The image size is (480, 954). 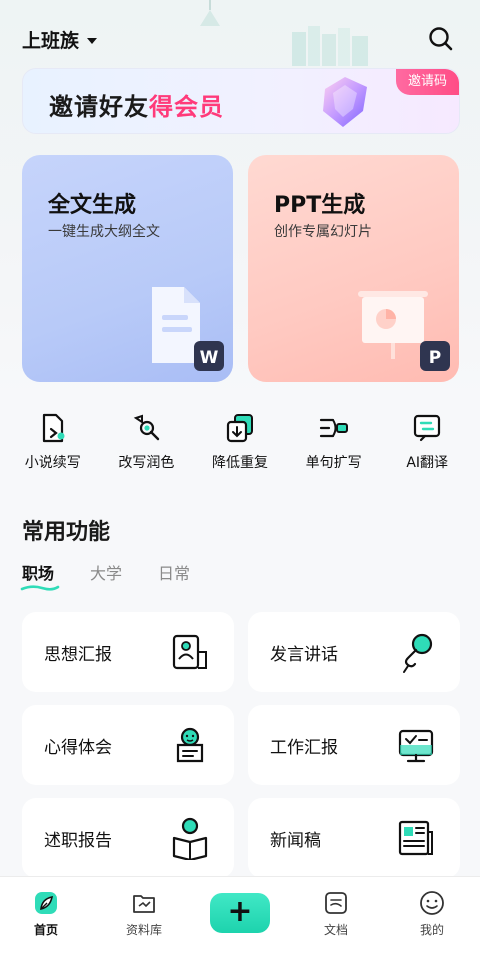 What do you see at coordinates (333, 428) in the screenshot?
I see `expand-sentence-icon` at bounding box center [333, 428].